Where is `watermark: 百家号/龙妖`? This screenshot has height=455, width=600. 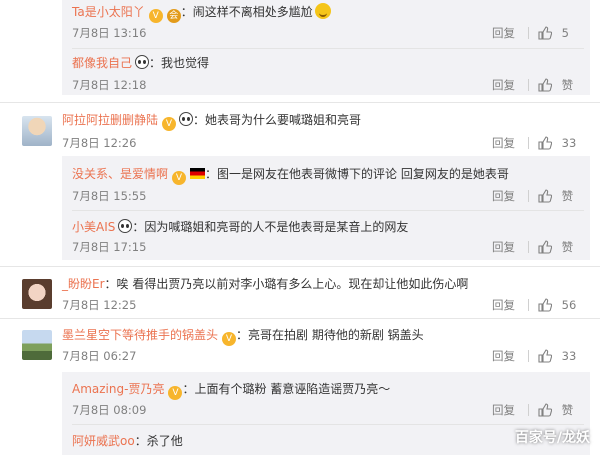 watermark: 百家号/龙妖 is located at coordinates (552, 438).